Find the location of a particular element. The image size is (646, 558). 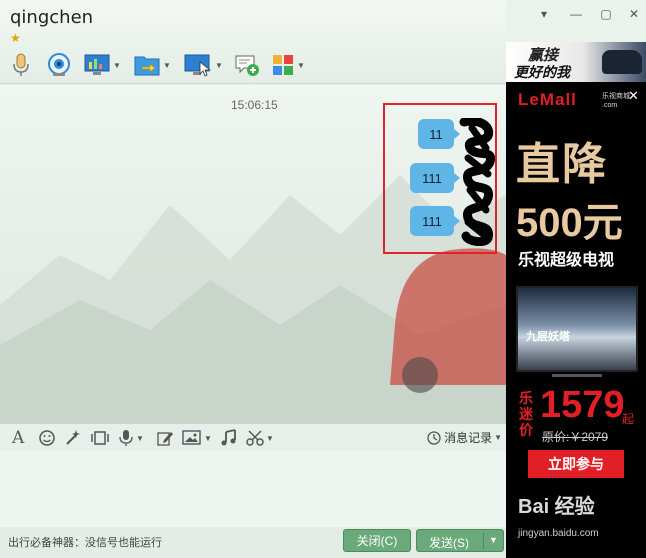

logo-subtitle-domain: .com is located at coordinates (610, 105).